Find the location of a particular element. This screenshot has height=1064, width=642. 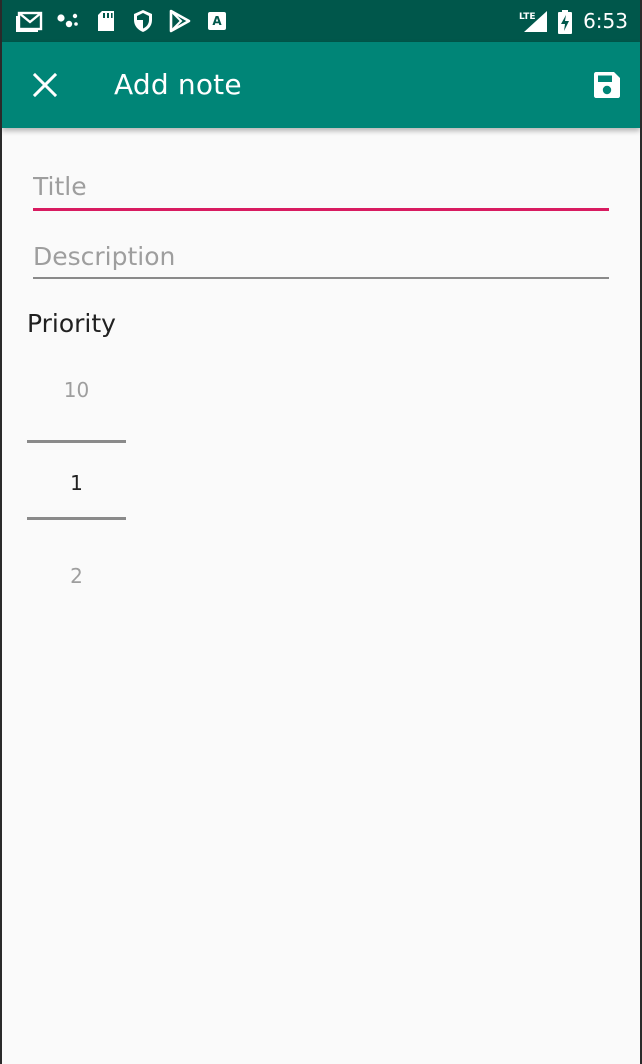

status-time: 6:53 is located at coordinates (605, 21).